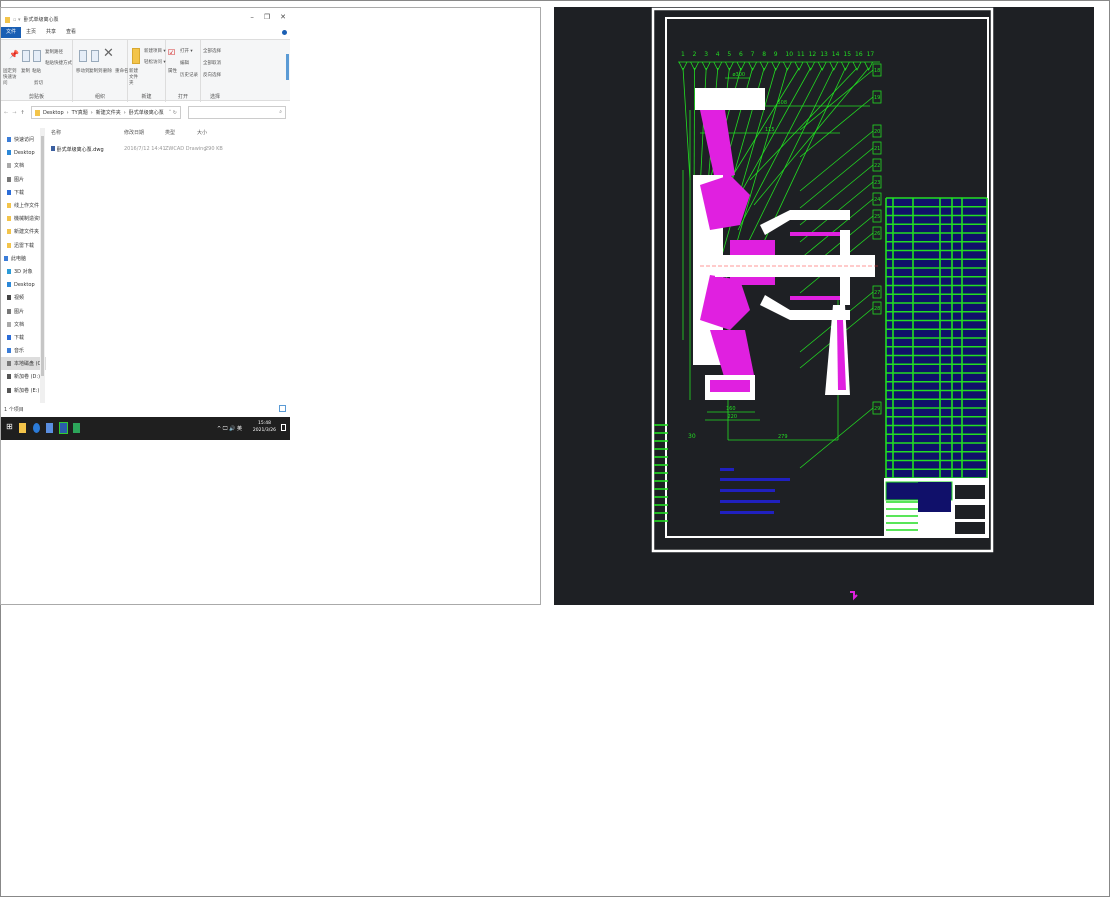 The image size is (1110, 897). What do you see at coordinates (283, 427) in the screenshot?
I see `notification-icon` at bounding box center [283, 427].